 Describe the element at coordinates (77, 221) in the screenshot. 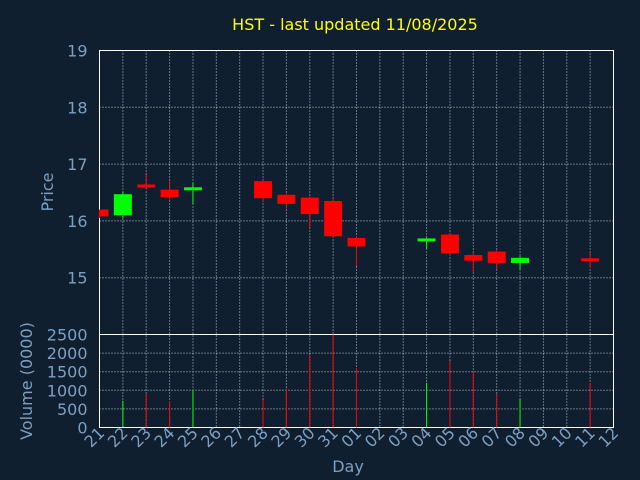

I see `price-tick-label: 16` at that location.